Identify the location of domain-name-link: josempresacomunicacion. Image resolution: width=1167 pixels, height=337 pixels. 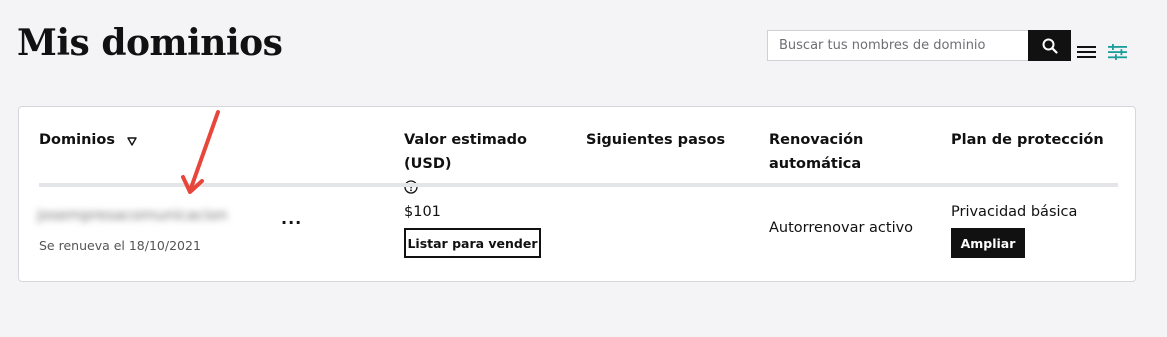
(132, 215).